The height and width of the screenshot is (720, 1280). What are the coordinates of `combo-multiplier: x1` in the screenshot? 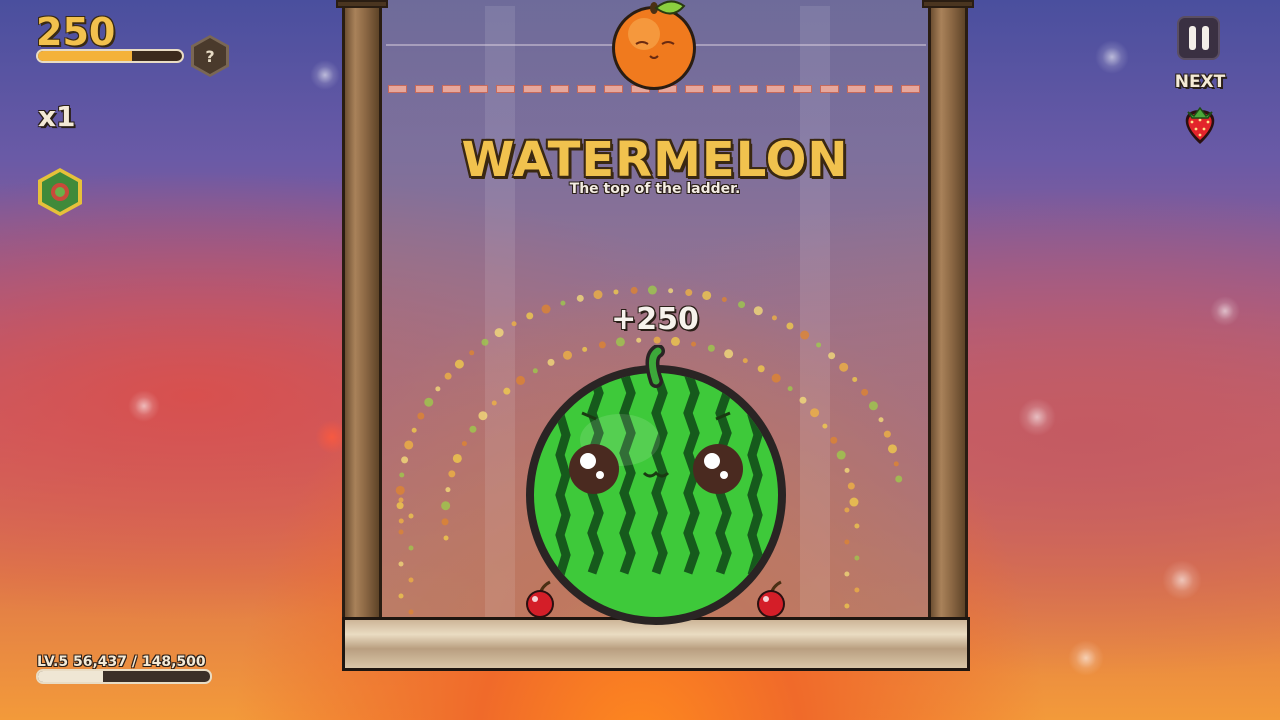 It's located at (57, 116).